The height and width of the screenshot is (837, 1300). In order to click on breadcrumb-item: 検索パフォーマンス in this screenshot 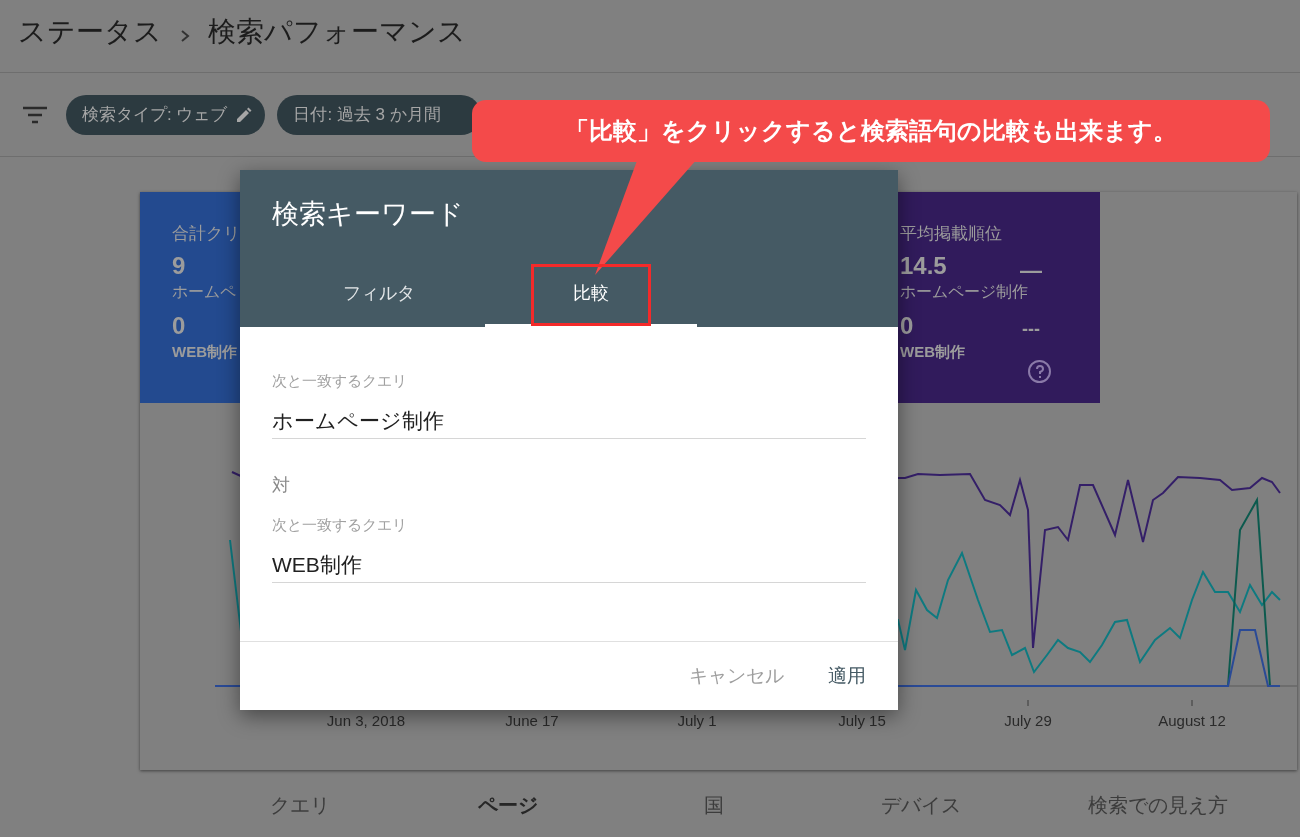, I will do `click(337, 32)`.